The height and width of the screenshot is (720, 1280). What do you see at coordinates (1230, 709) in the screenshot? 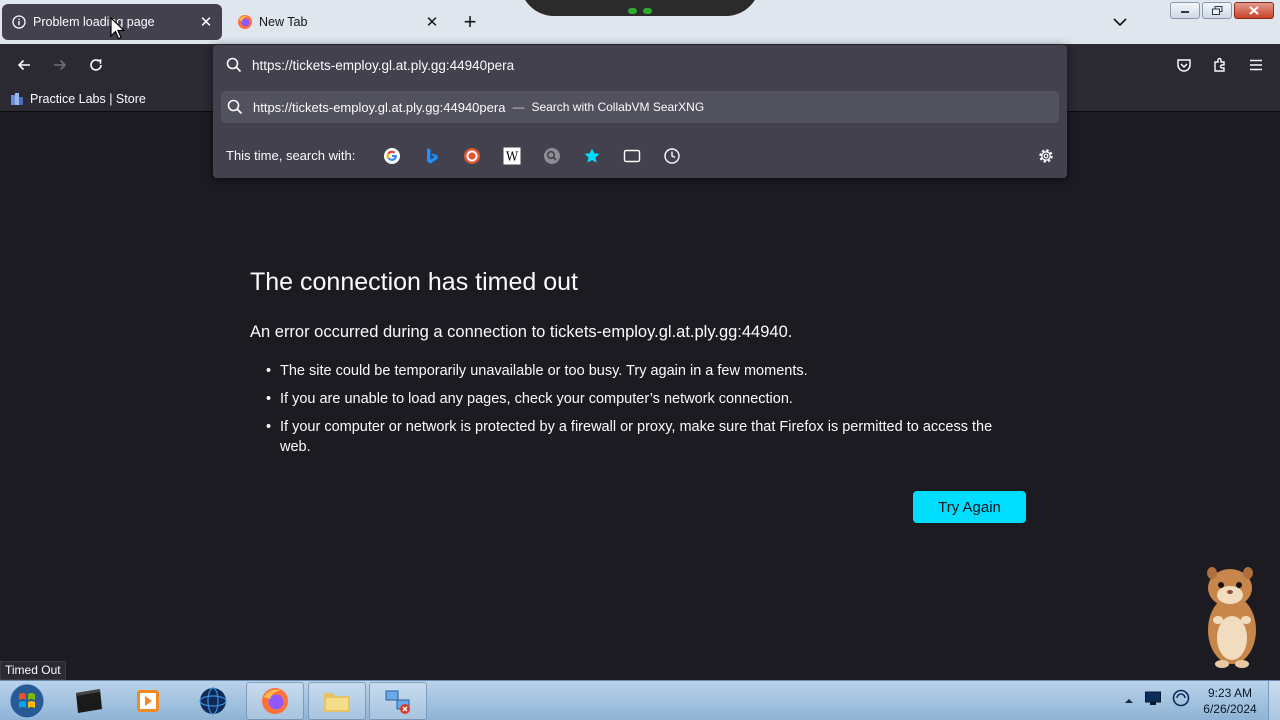
I see `clock-date: 6/26/2024` at bounding box center [1230, 709].